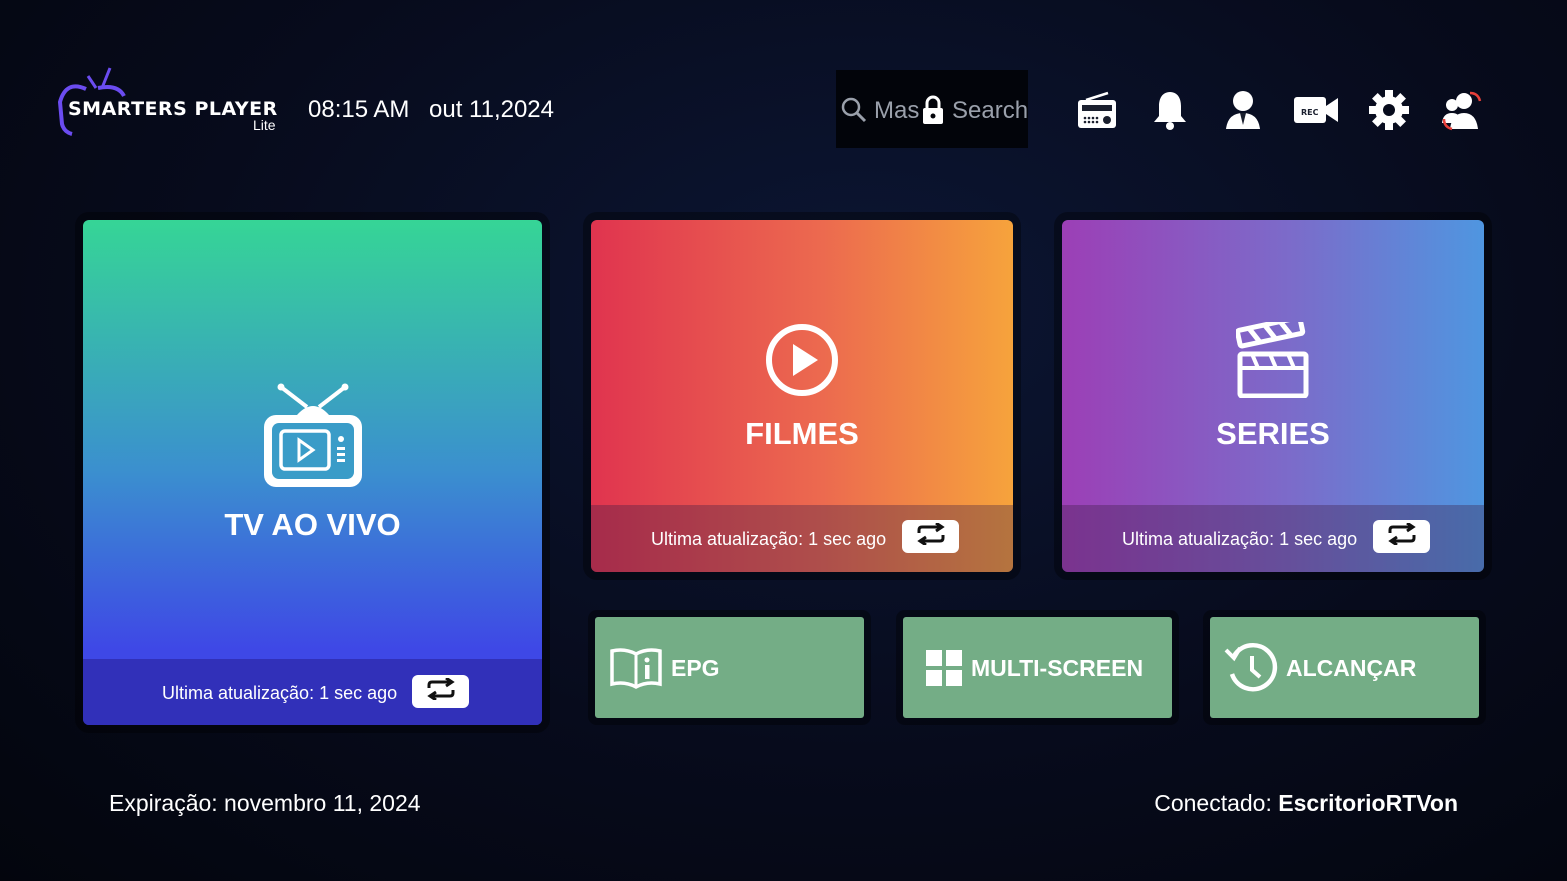  What do you see at coordinates (944, 668) in the screenshot?
I see `grid-icon` at bounding box center [944, 668].